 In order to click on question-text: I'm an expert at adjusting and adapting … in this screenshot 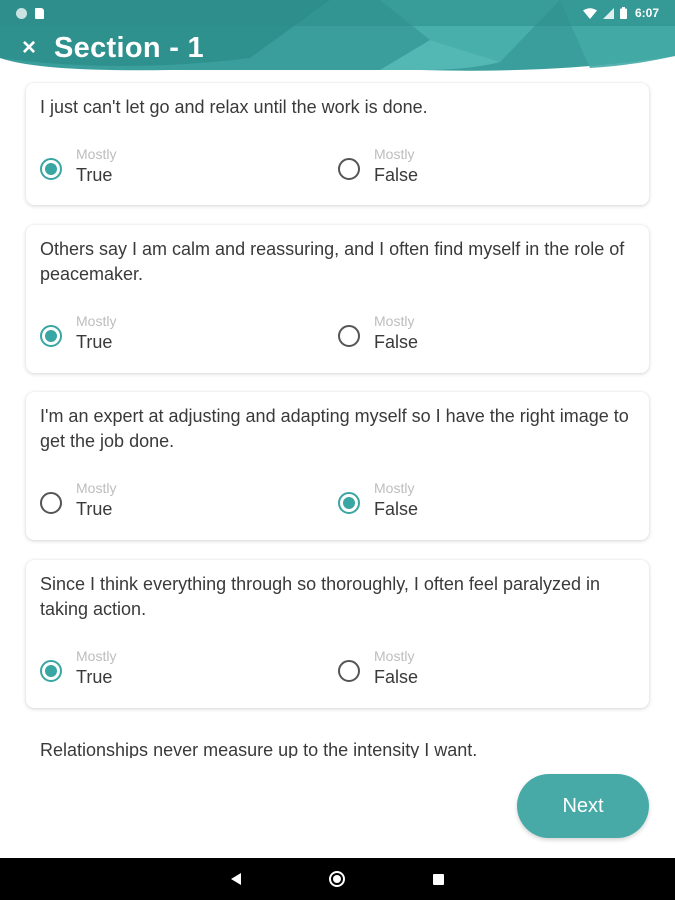, I will do `click(334, 428)`.